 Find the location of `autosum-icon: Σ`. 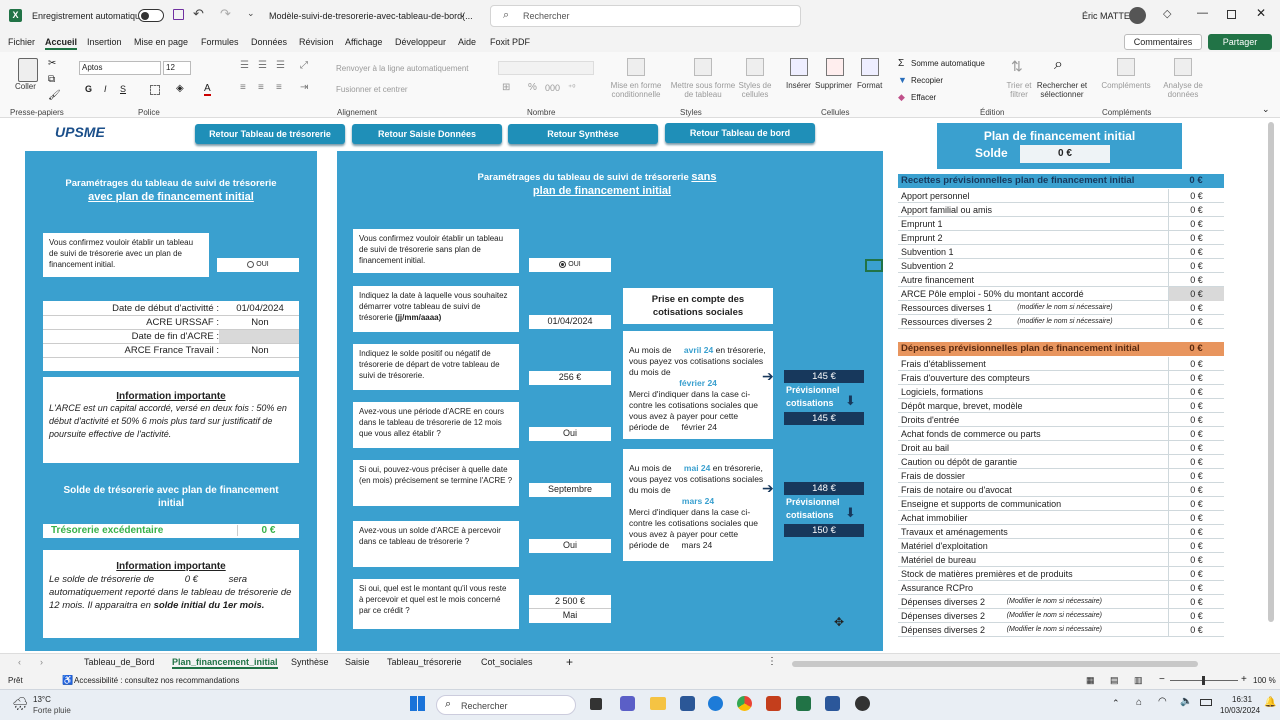

autosum-icon: Σ is located at coordinates (901, 63).